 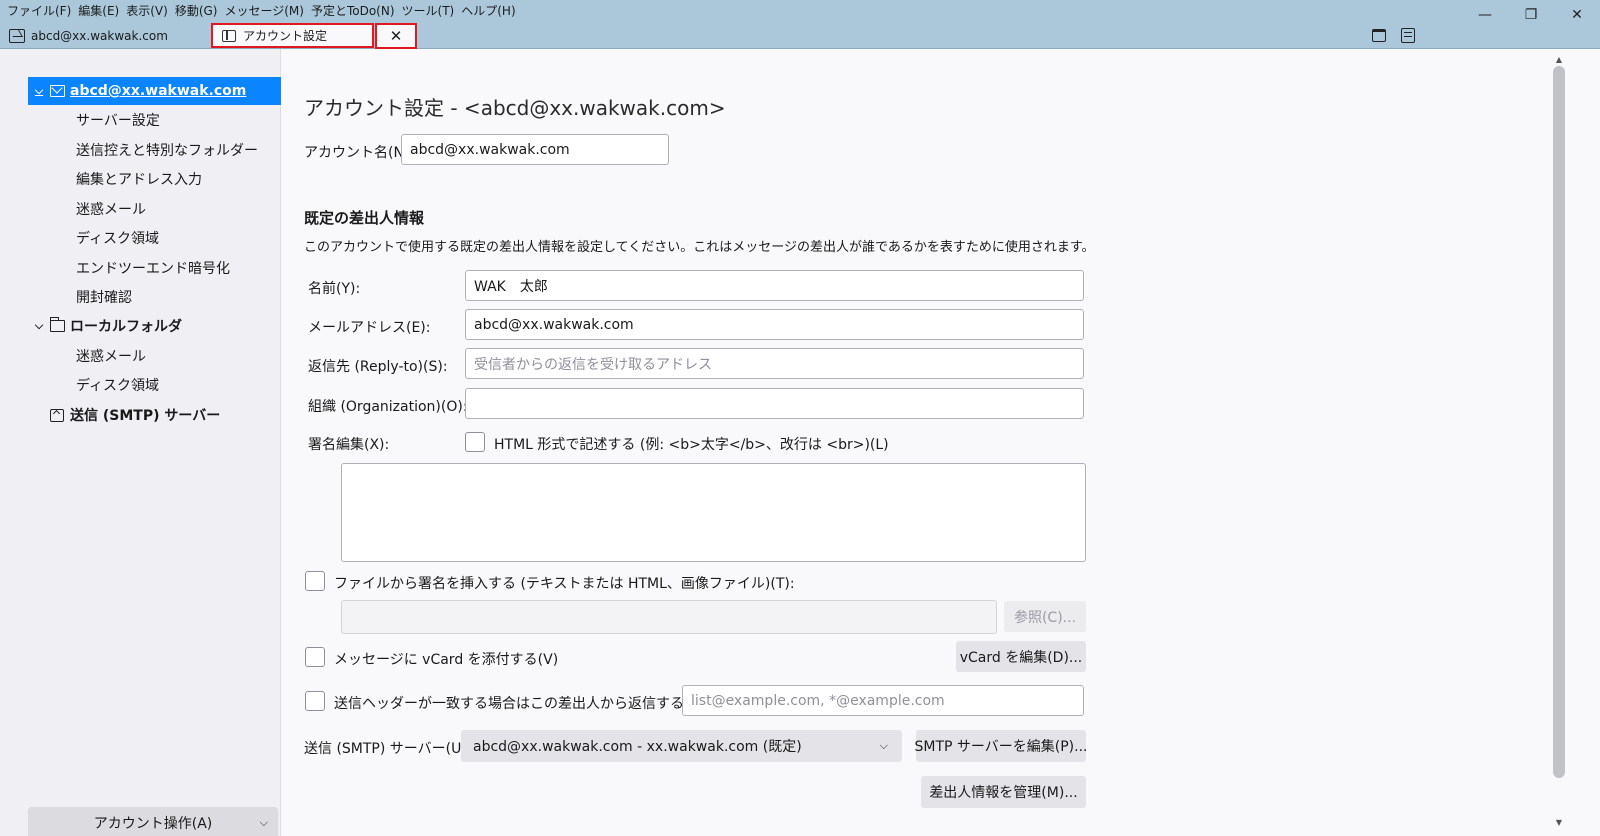 I want to click on scroll-down-icon: ▼, so click(x=1559, y=822).